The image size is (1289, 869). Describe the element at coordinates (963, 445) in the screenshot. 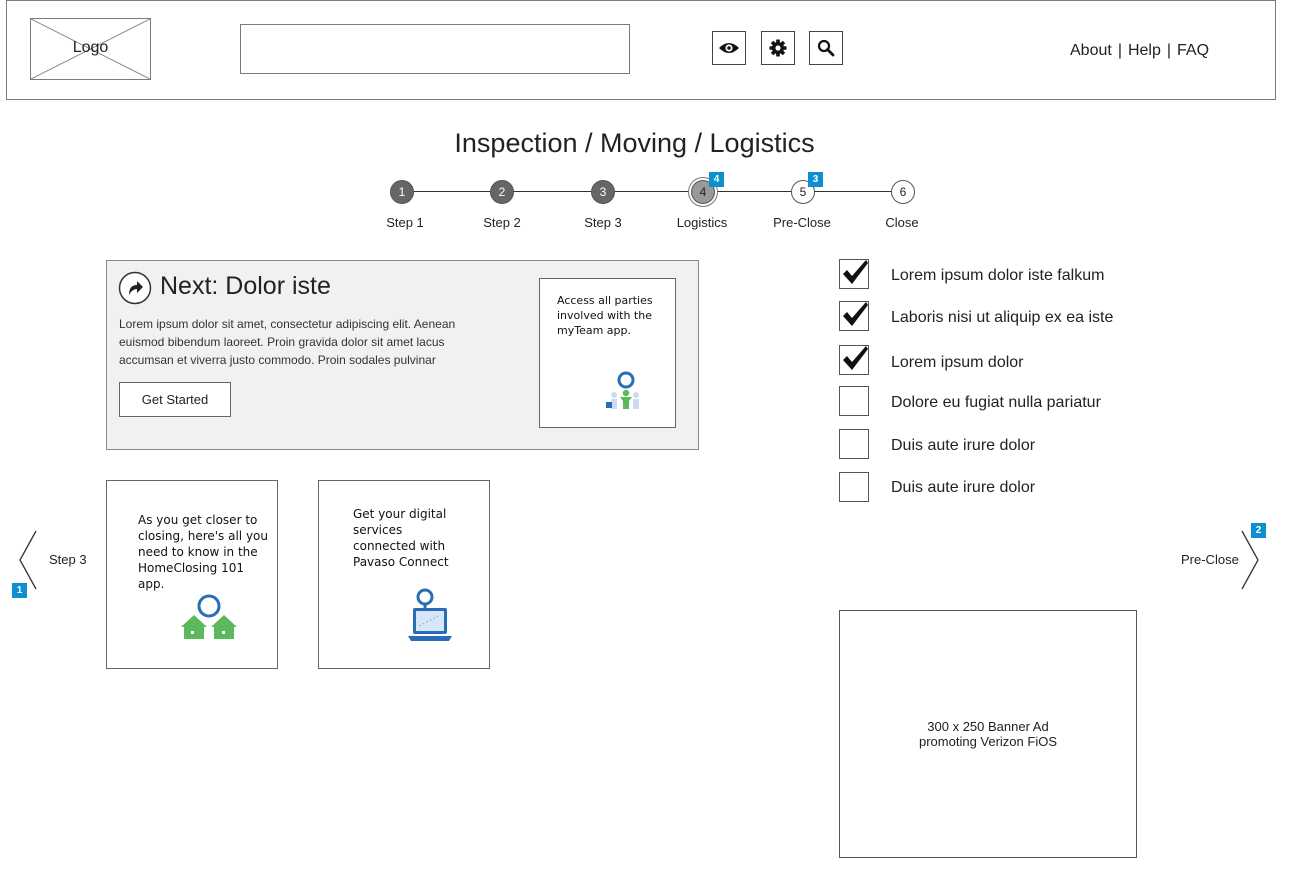

I see `checklist-label-5: Duis aute irure dolor` at that location.